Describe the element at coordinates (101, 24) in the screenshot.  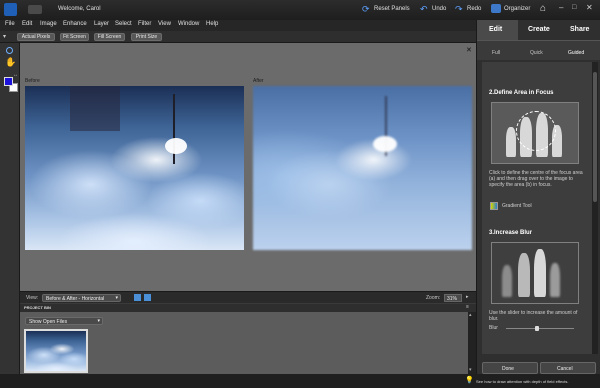
I see `menu-layer: Layer` at that location.